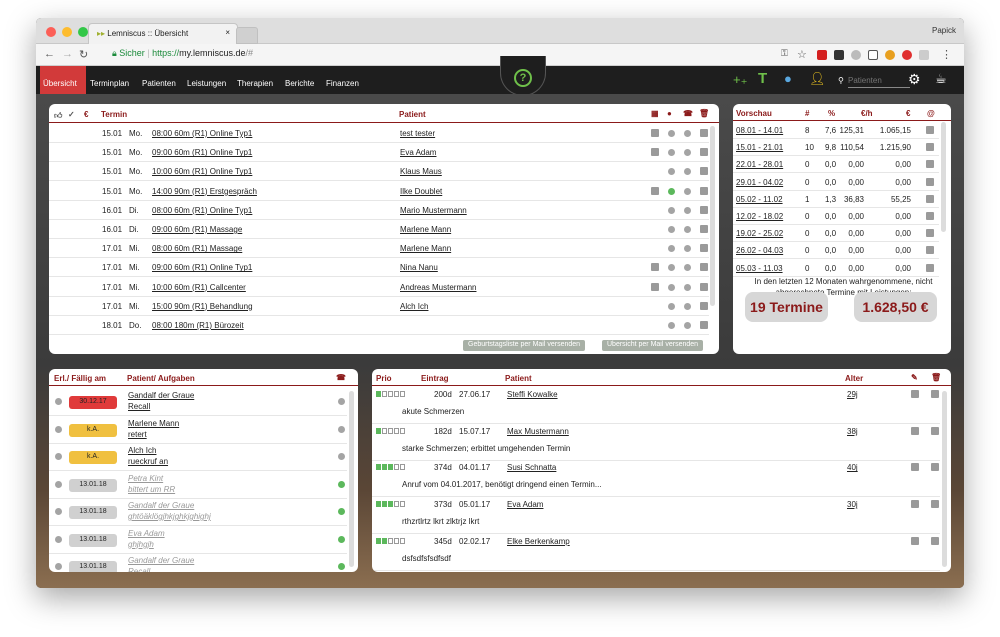 Image resolution: width=1000 pixels, height=637 pixels. What do you see at coordinates (204, 191) in the screenshot?
I see `appointment-link: 14:00 90m (R1) Erstgespräch` at bounding box center [204, 191].